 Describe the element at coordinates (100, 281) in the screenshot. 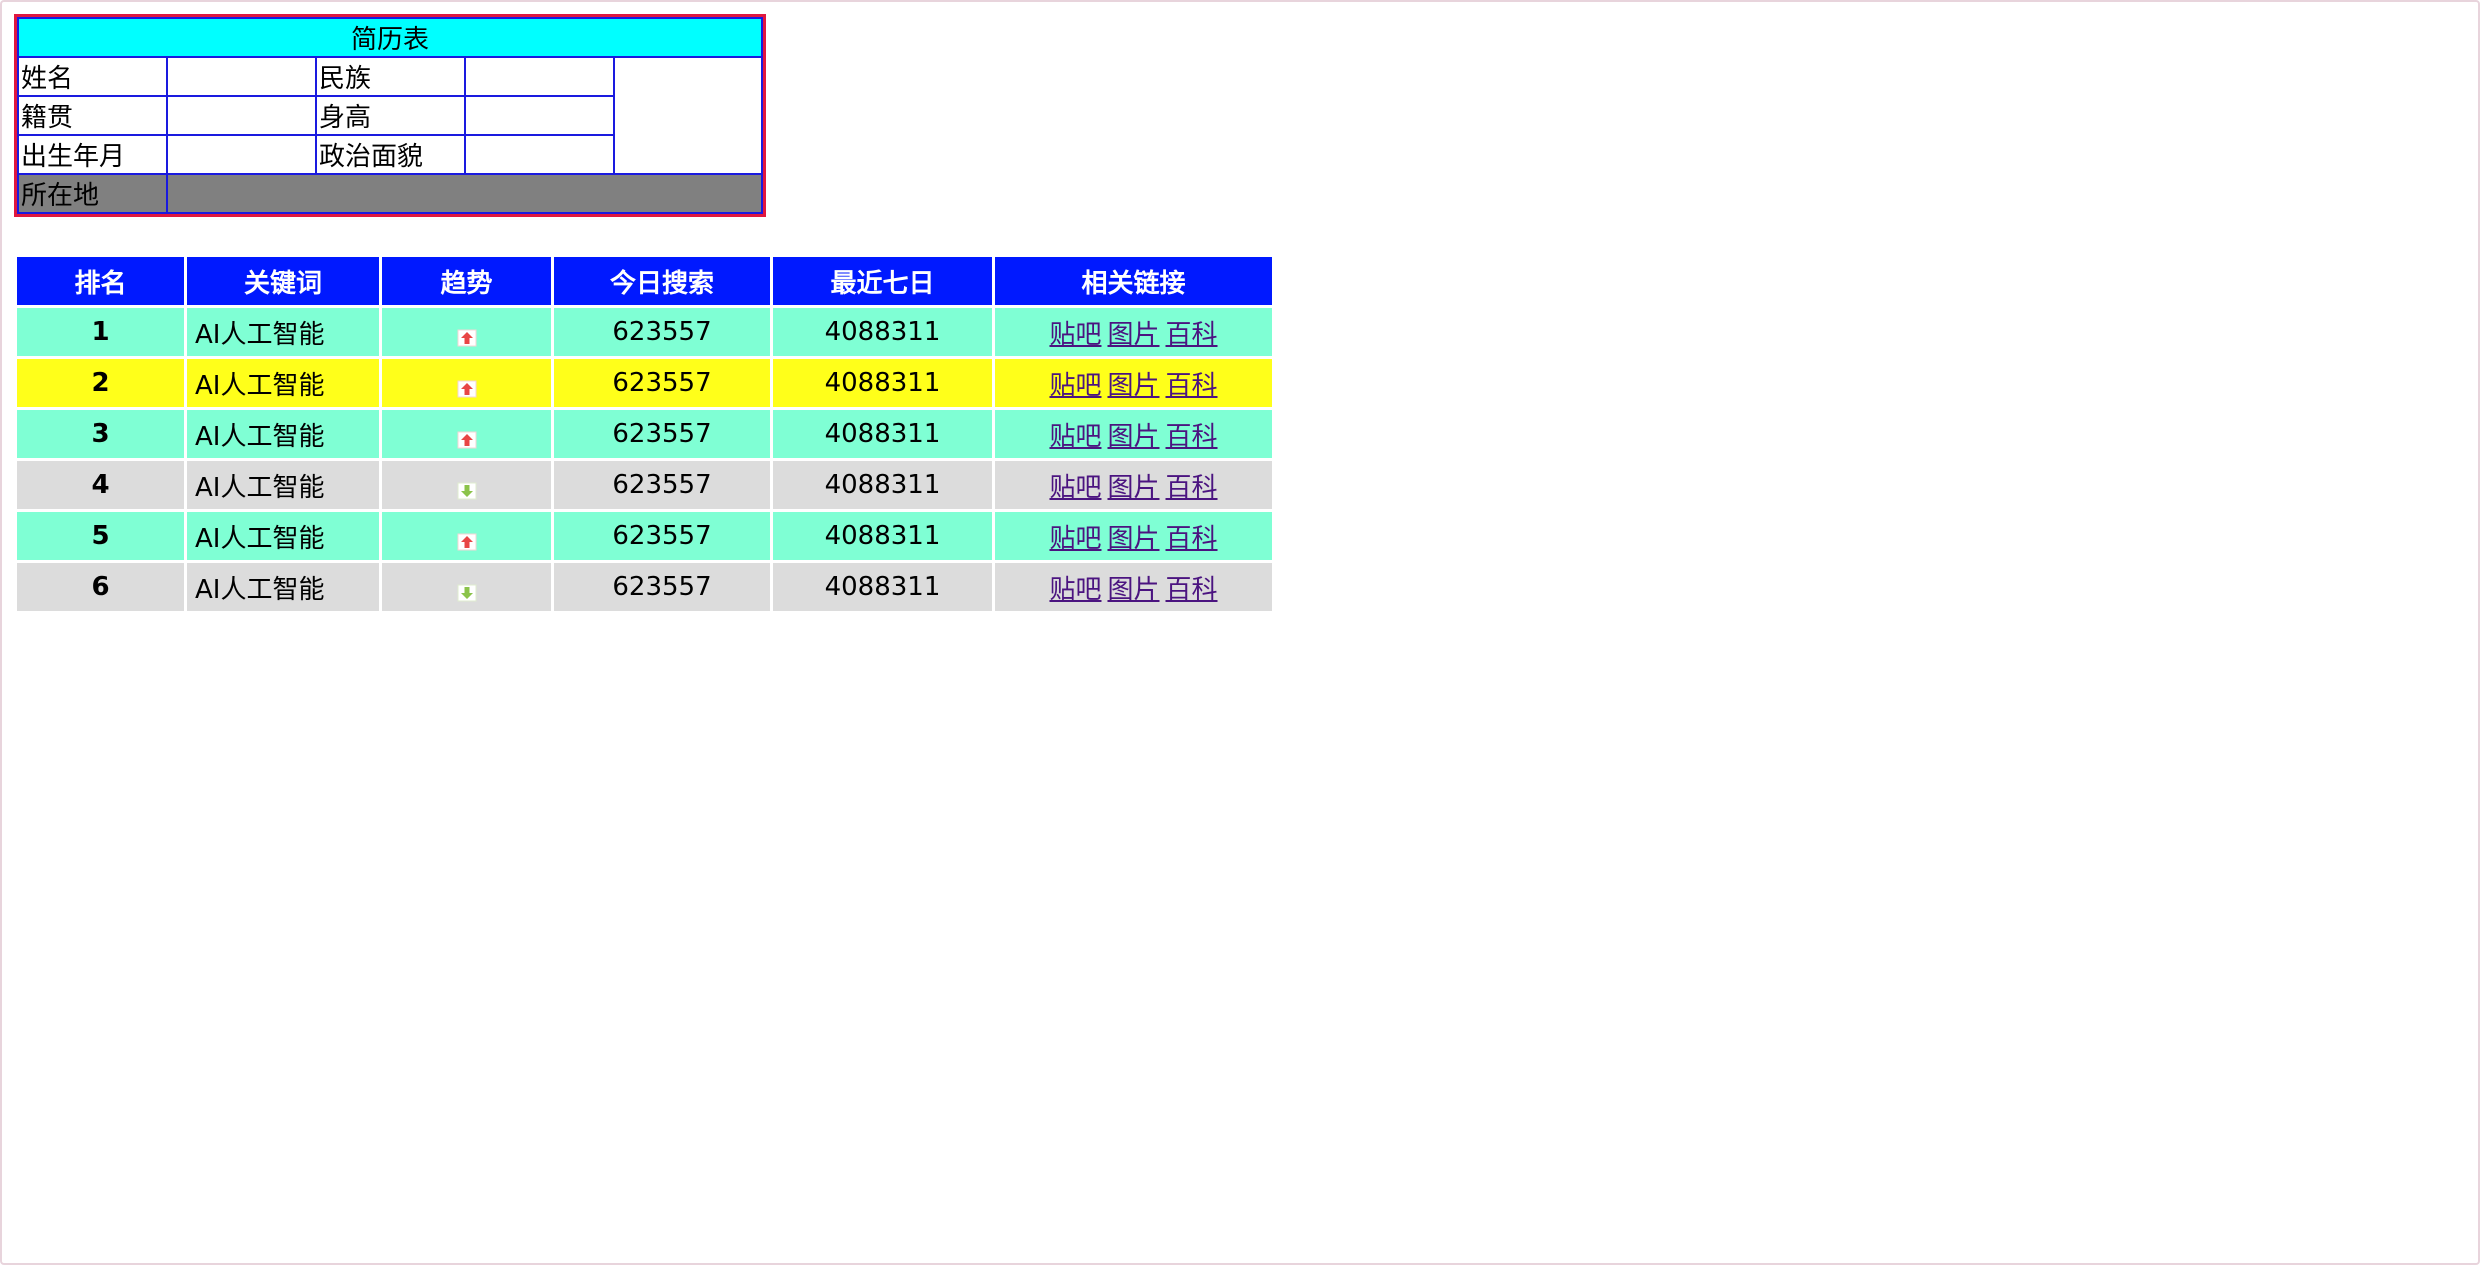

I see `header-rank: 排名` at that location.